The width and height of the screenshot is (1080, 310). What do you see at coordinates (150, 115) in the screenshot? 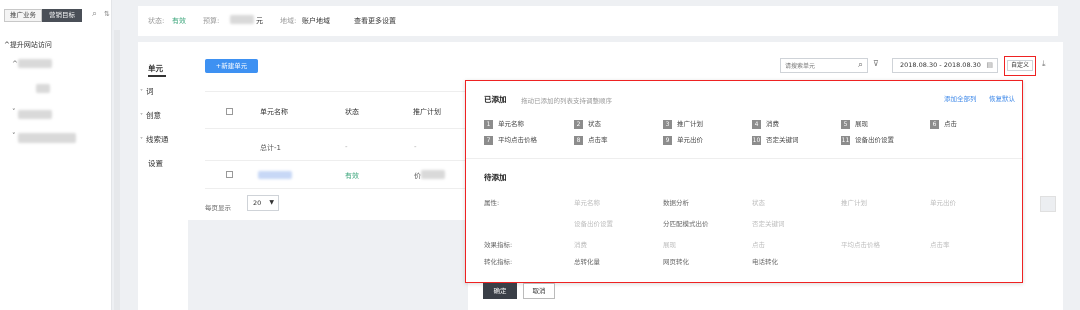
I see `nav-creative: ˅ 创意` at bounding box center [150, 115].